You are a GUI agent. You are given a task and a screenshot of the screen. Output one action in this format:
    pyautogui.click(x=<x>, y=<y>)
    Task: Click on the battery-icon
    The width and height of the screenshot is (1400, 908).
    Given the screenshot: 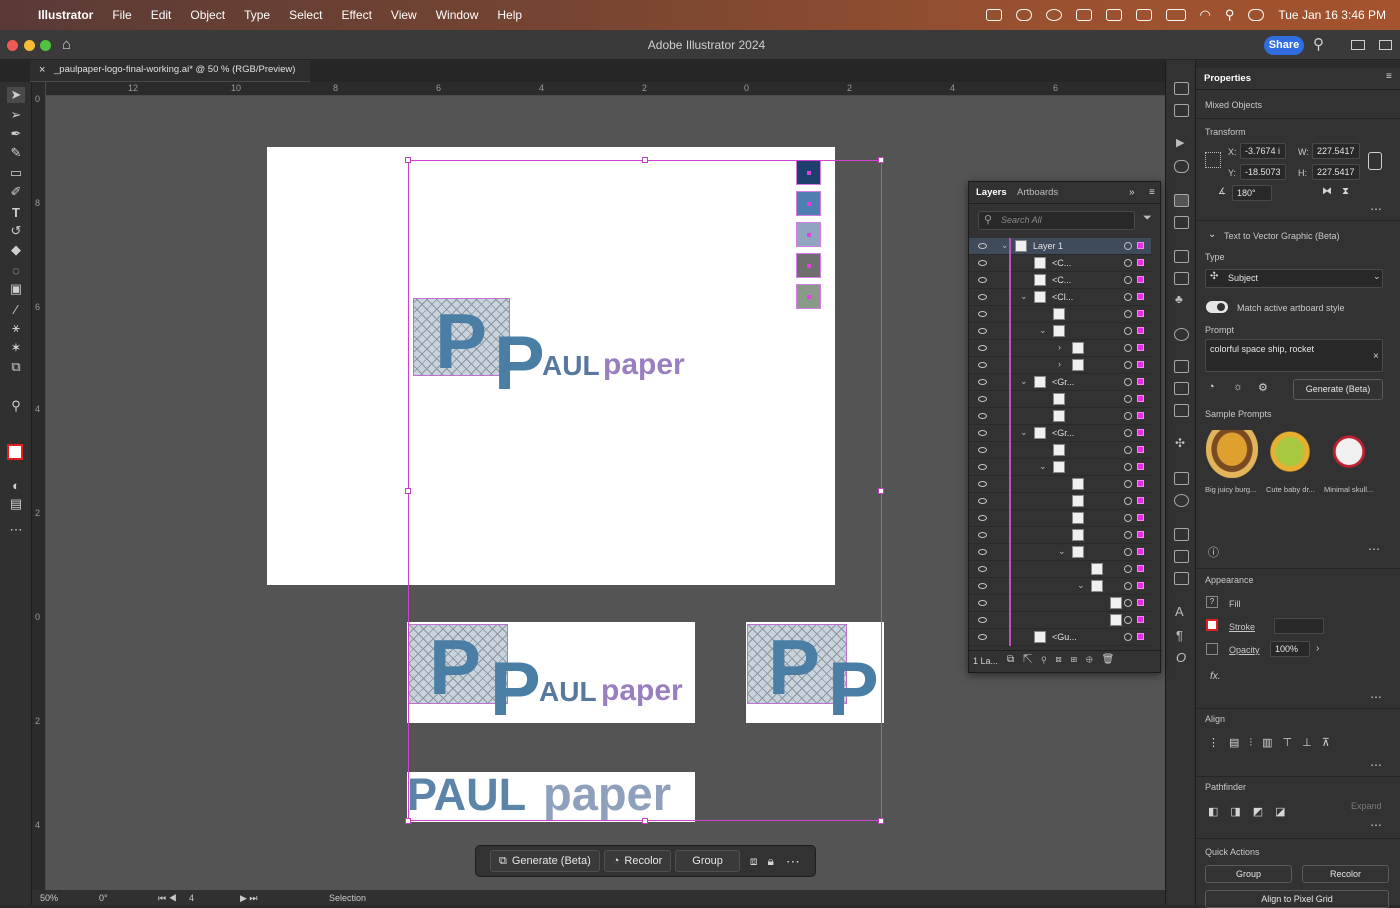 What is the action you would take?
    pyautogui.click(x=1175, y=15)
    